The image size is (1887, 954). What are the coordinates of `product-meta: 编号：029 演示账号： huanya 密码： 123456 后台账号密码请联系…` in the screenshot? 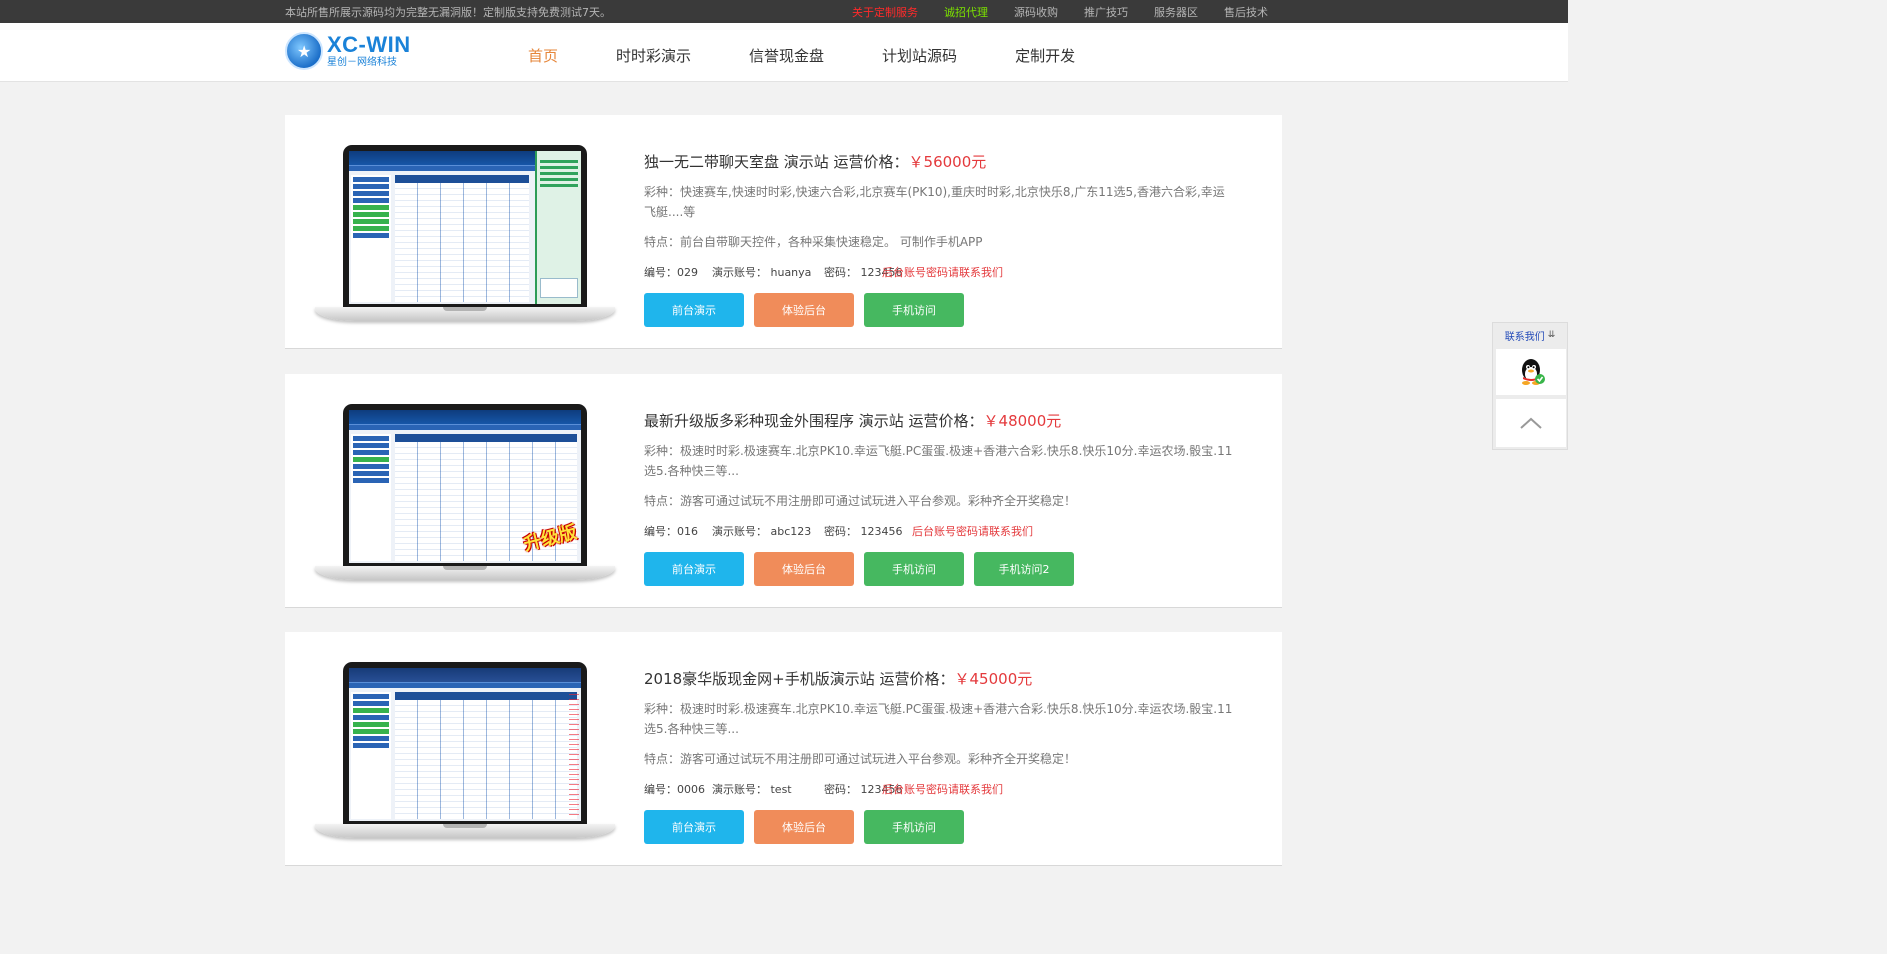 It's located at (939, 272).